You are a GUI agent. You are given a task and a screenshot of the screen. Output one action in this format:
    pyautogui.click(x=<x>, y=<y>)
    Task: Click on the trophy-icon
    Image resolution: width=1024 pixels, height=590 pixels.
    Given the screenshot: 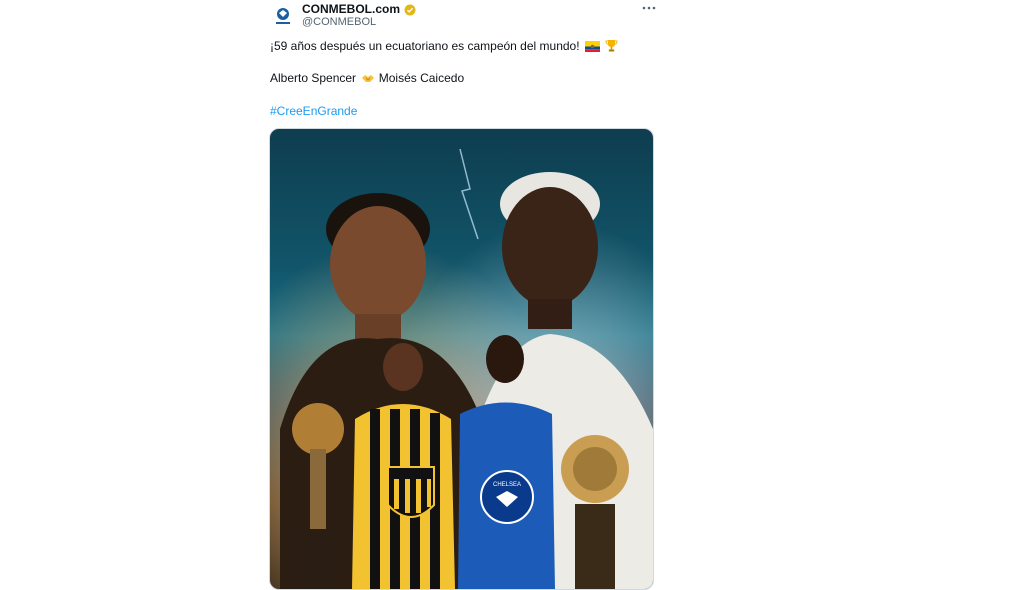 What is the action you would take?
    pyautogui.click(x=611, y=47)
    